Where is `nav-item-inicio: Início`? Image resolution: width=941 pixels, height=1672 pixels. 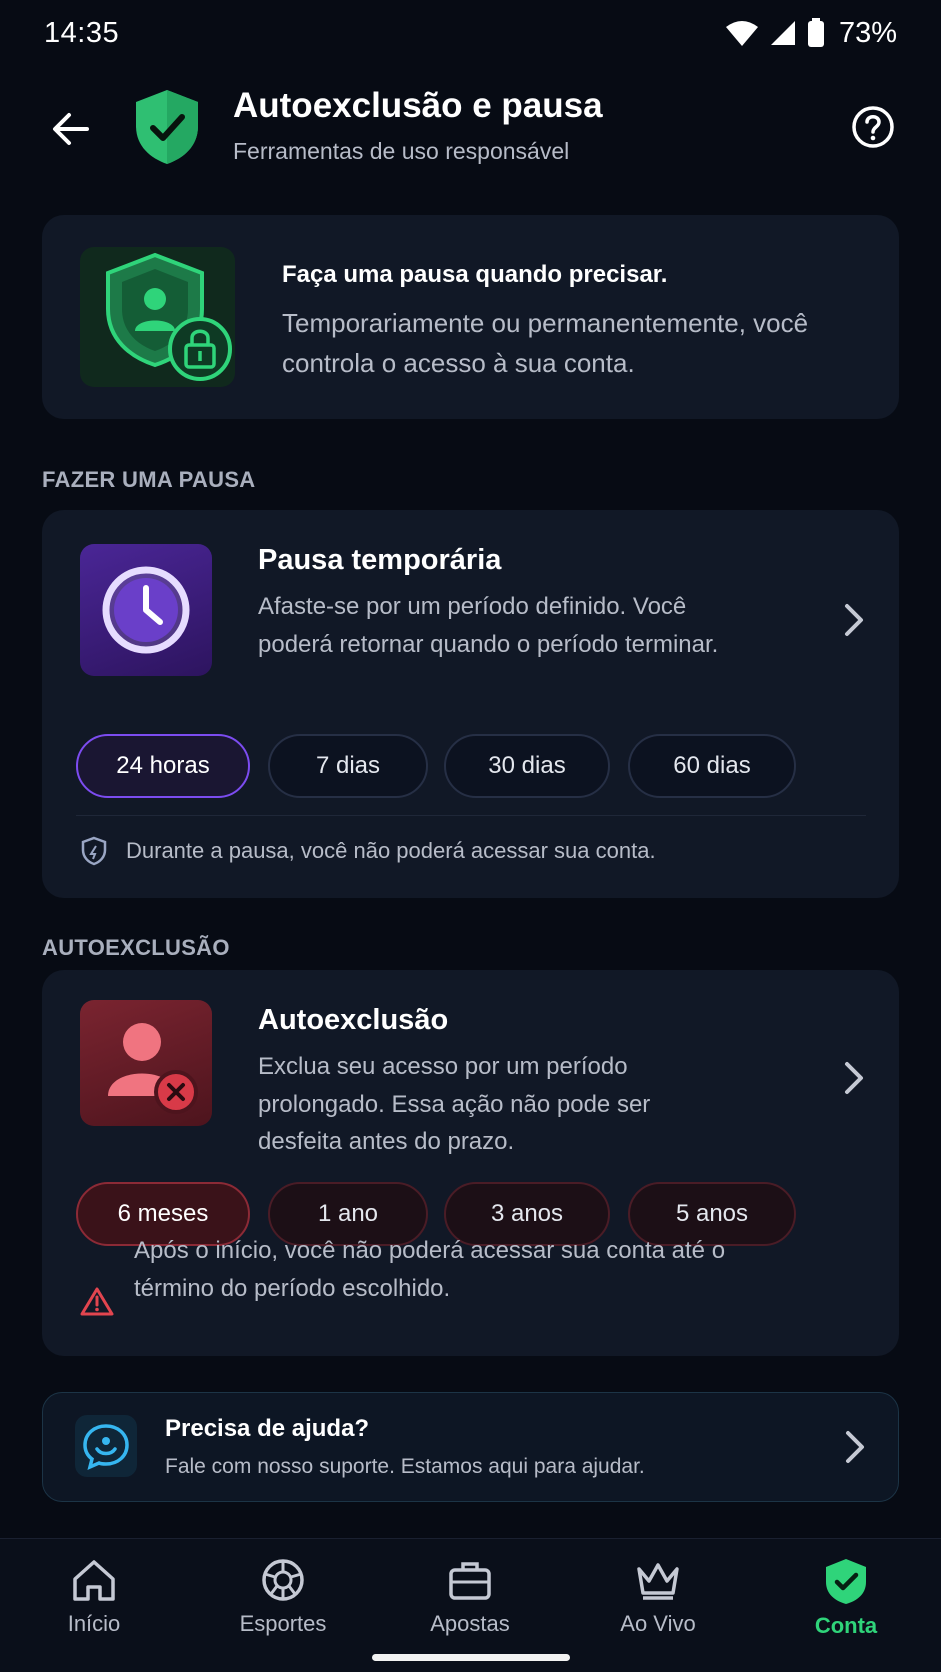
nav-item-inicio: Início is located at coordinates (94, 1607).